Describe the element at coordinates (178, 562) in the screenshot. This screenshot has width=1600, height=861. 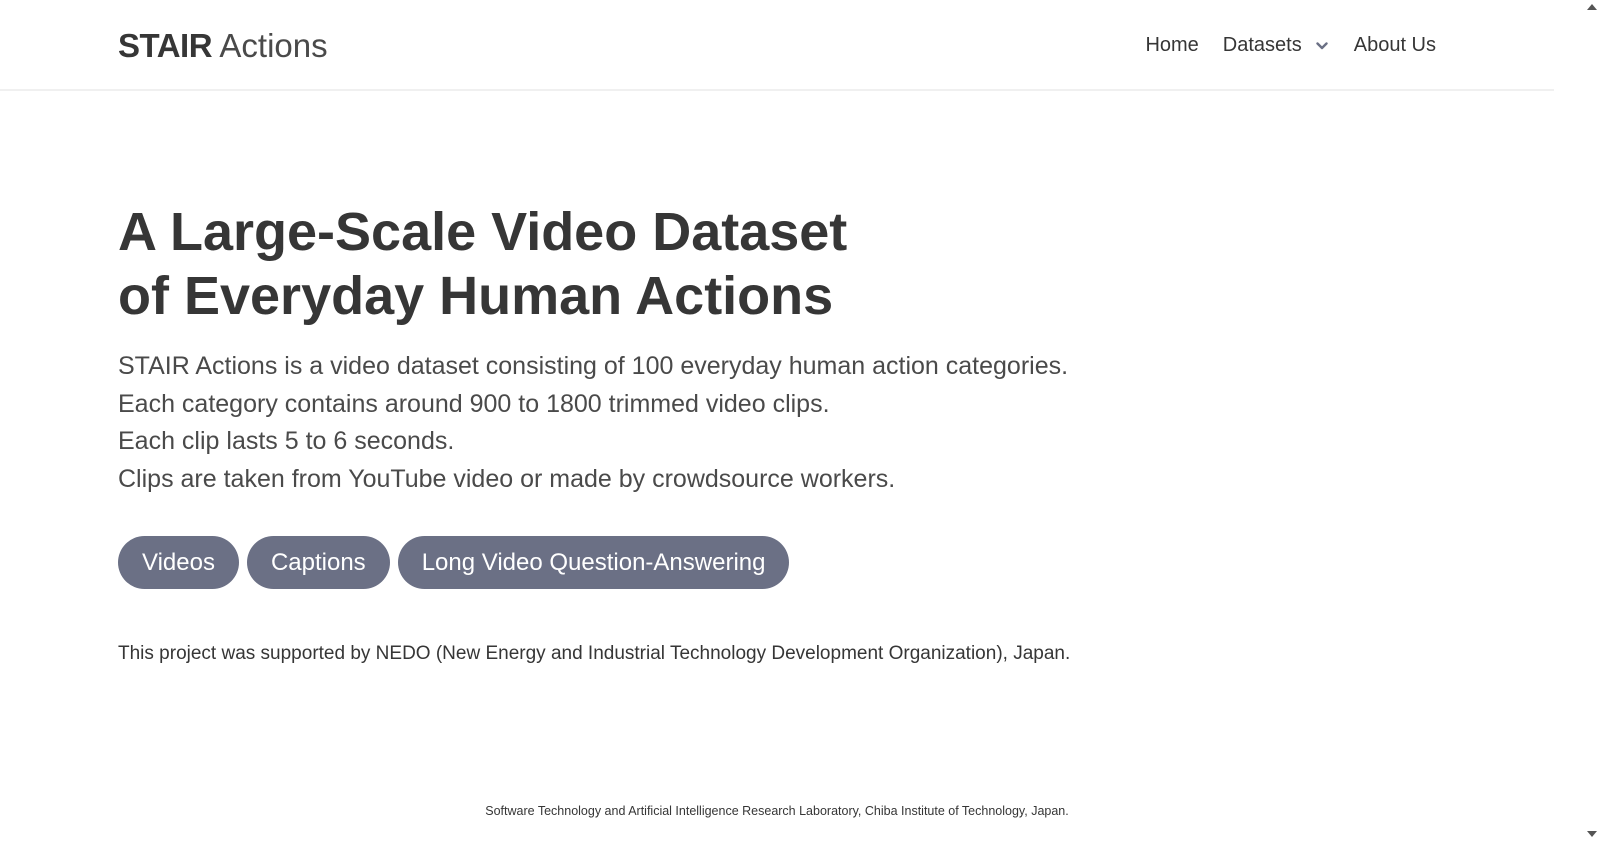
I see `videos-button: Videos` at that location.